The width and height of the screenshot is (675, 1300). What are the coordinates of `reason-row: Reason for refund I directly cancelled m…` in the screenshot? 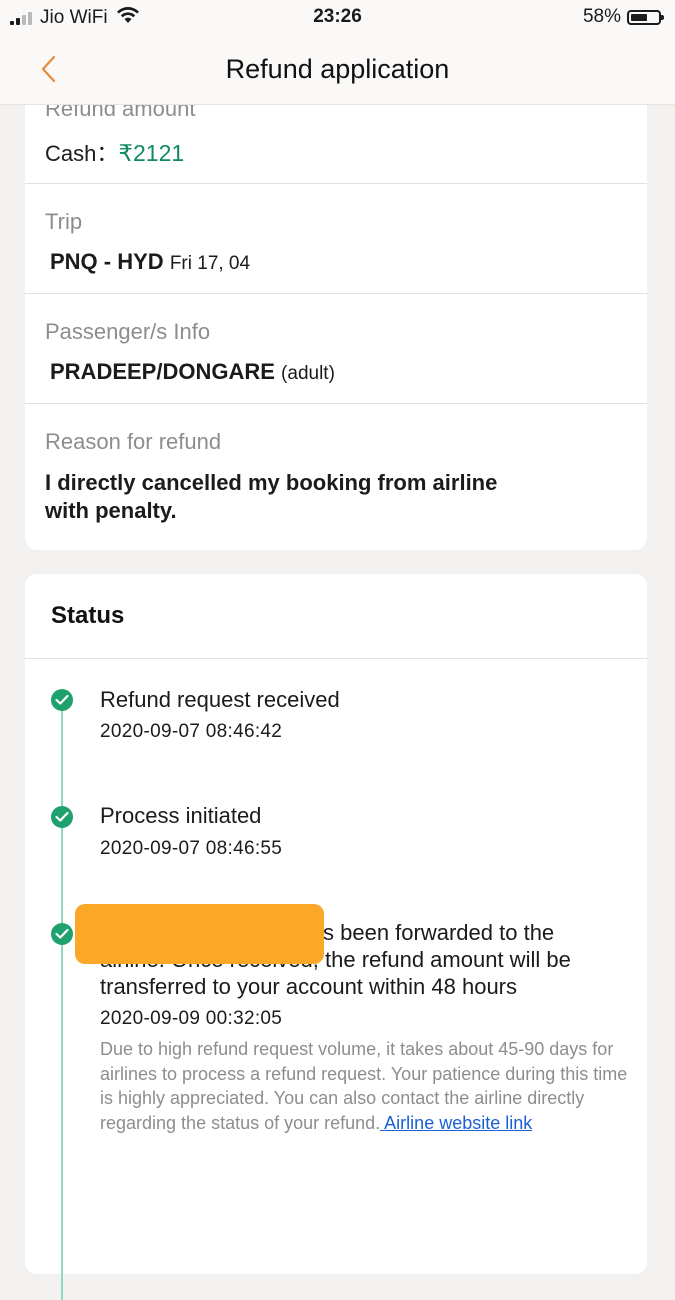 It's located at (336, 476).